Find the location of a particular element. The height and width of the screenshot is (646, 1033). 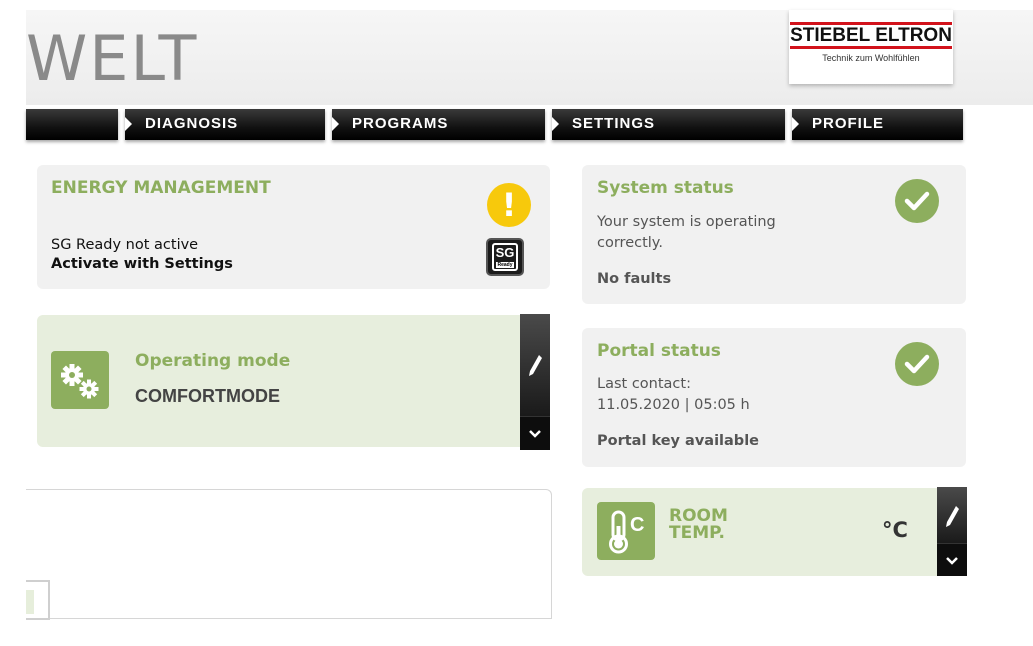

sg-ready-status: SG Ready not active is located at coordinates (125, 245).